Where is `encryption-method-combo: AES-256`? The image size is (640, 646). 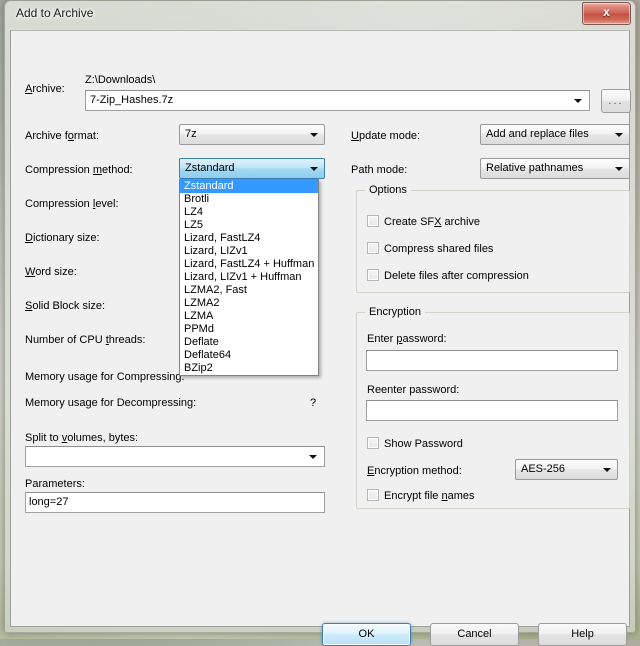 encryption-method-combo: AES-256 is located at coordinates (566, 469).